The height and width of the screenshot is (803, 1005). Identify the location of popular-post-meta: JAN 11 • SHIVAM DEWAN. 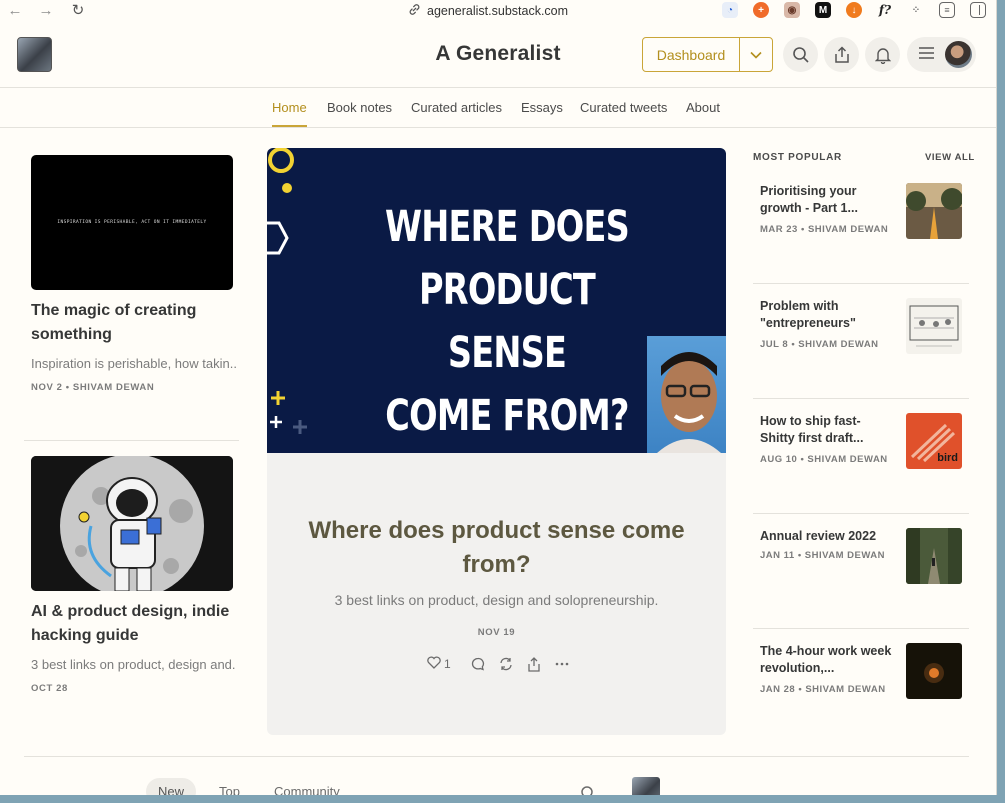
(823, 555).